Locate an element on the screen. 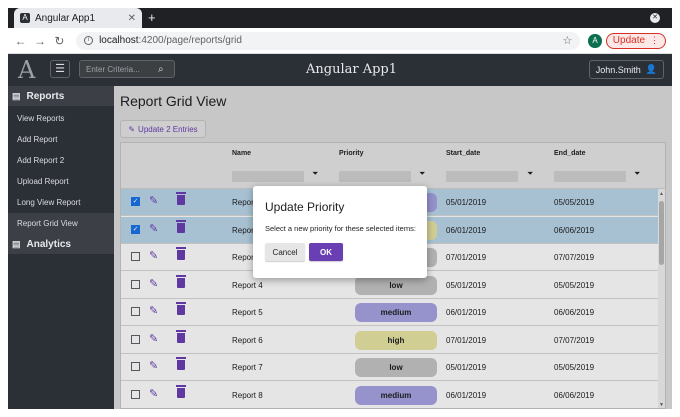 This screenshot has height=417, width=680. tab-title: Angular App1 is located at coordinates (65, 18).